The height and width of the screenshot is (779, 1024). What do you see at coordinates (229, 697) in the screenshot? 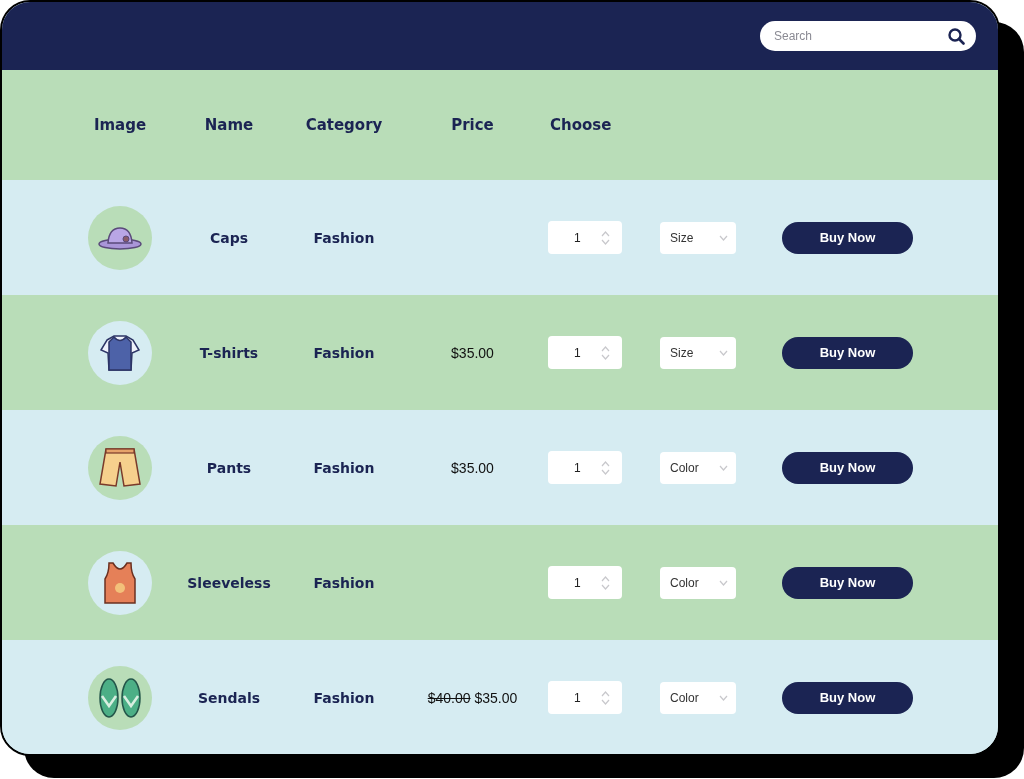
I see `product-name: Sendals` at bounding box center [229, 697].